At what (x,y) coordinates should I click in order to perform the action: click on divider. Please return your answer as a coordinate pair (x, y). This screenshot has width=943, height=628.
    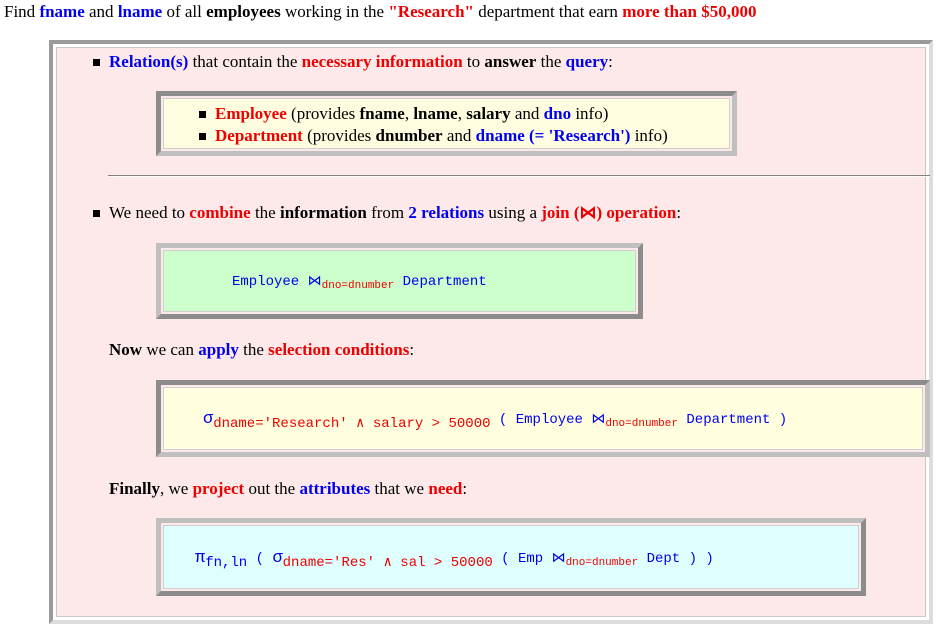
    Looking at the image, I should click on (519, 176).